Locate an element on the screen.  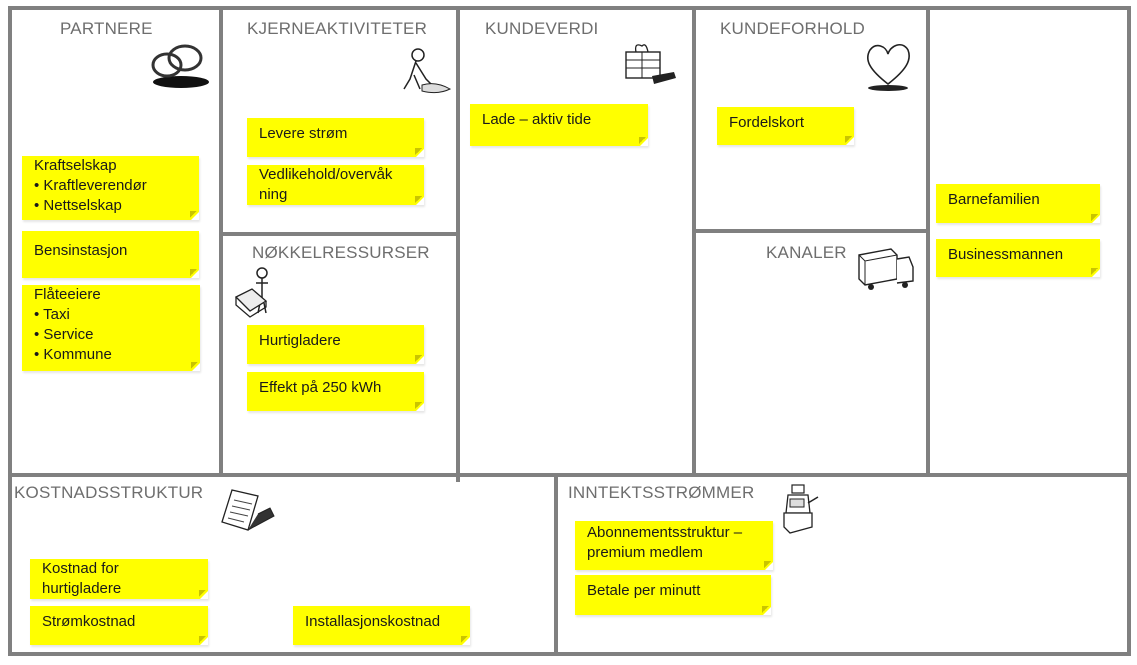
note-key-activities-1: Vedlikehold/overvåk ning is located at coordinates (335, 185).